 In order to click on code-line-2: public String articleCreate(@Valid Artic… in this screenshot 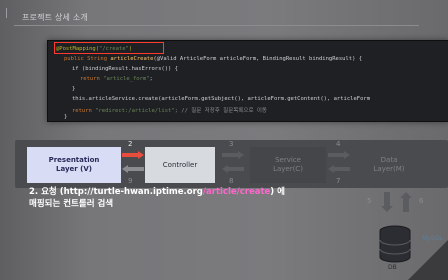, I will do `click(213, 59)`.